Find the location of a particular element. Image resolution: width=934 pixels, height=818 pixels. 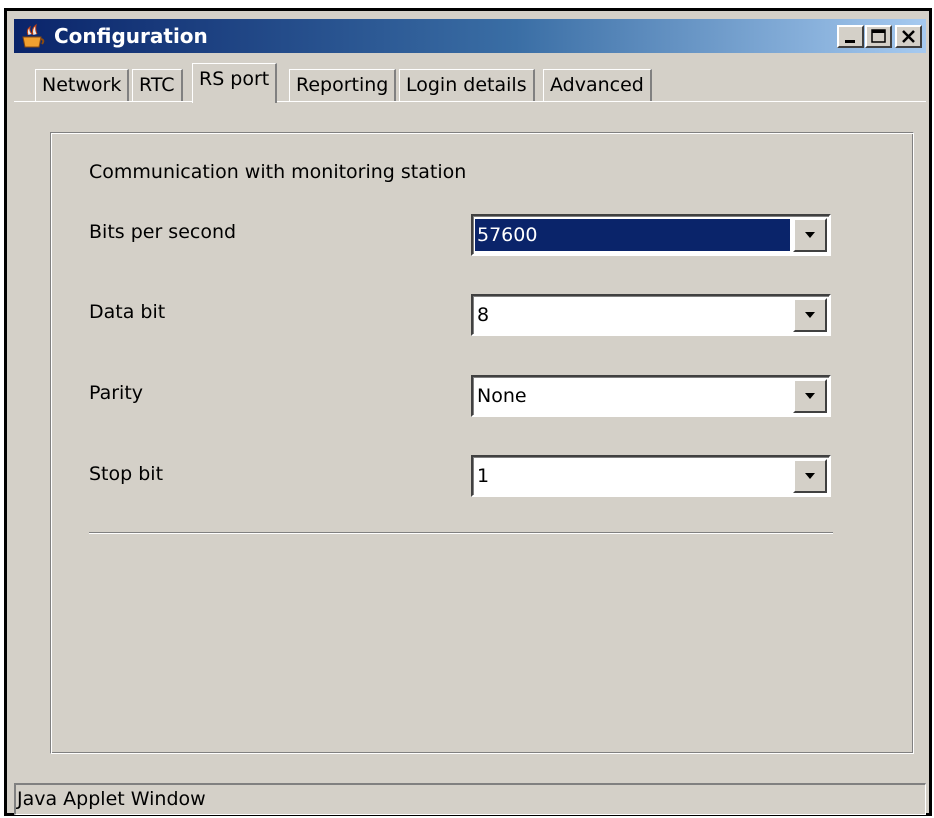

window-title: Configuration is located at coordinates (131, 36).